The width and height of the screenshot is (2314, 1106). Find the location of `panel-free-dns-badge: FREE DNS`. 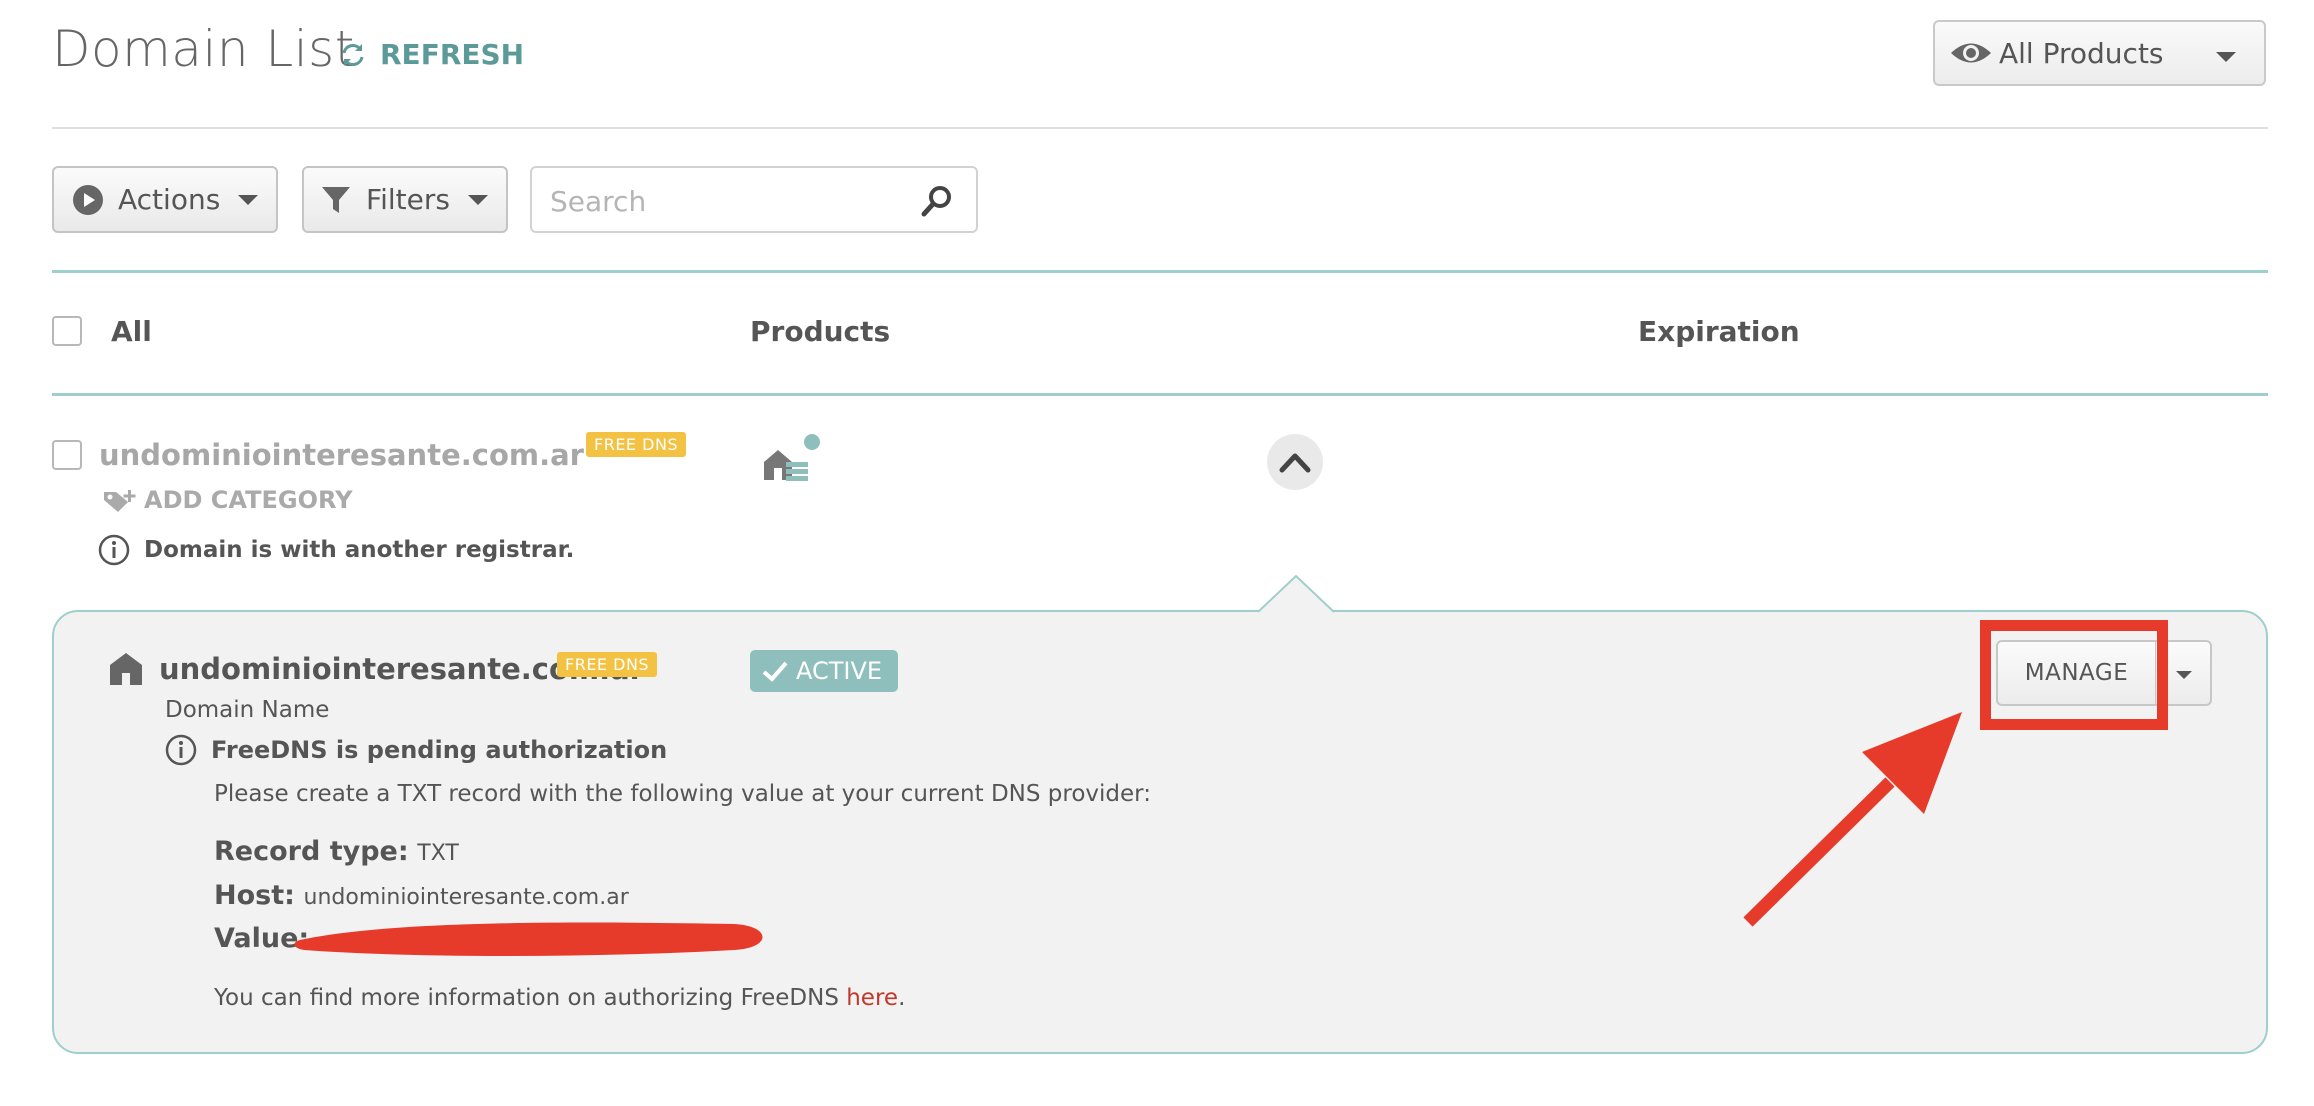

panel-free-dns-badge: FREE DNS is located at coordinates (607, 664).